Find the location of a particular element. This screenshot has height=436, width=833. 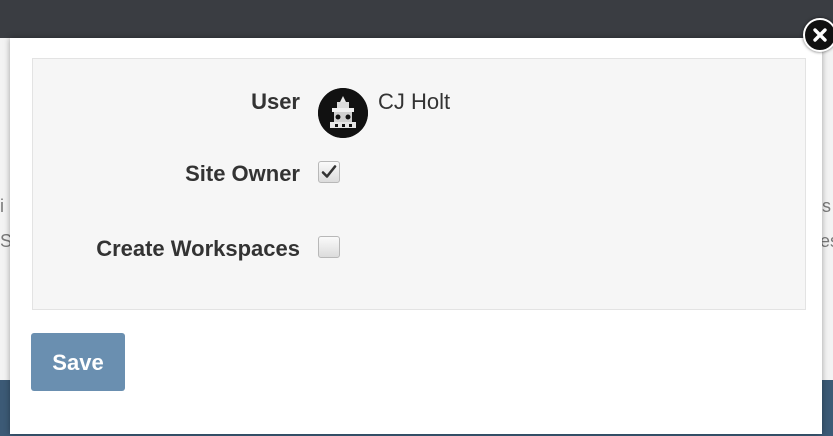

save-button: Save is located at coordinates (78, 362).